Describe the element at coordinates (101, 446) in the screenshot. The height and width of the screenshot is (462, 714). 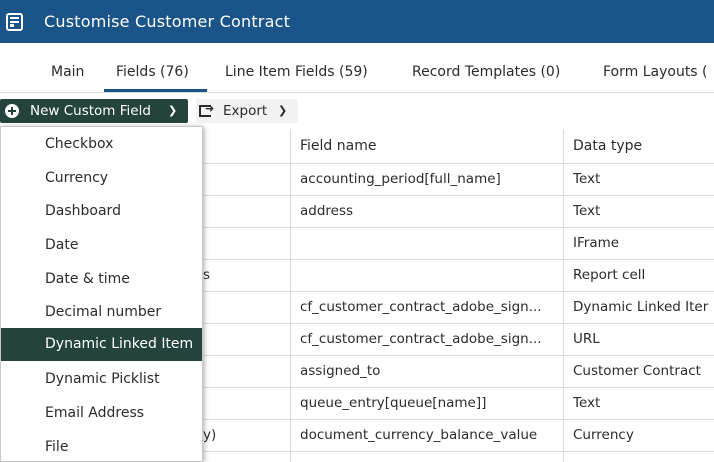
I see `menu-item-file: File` at that location.